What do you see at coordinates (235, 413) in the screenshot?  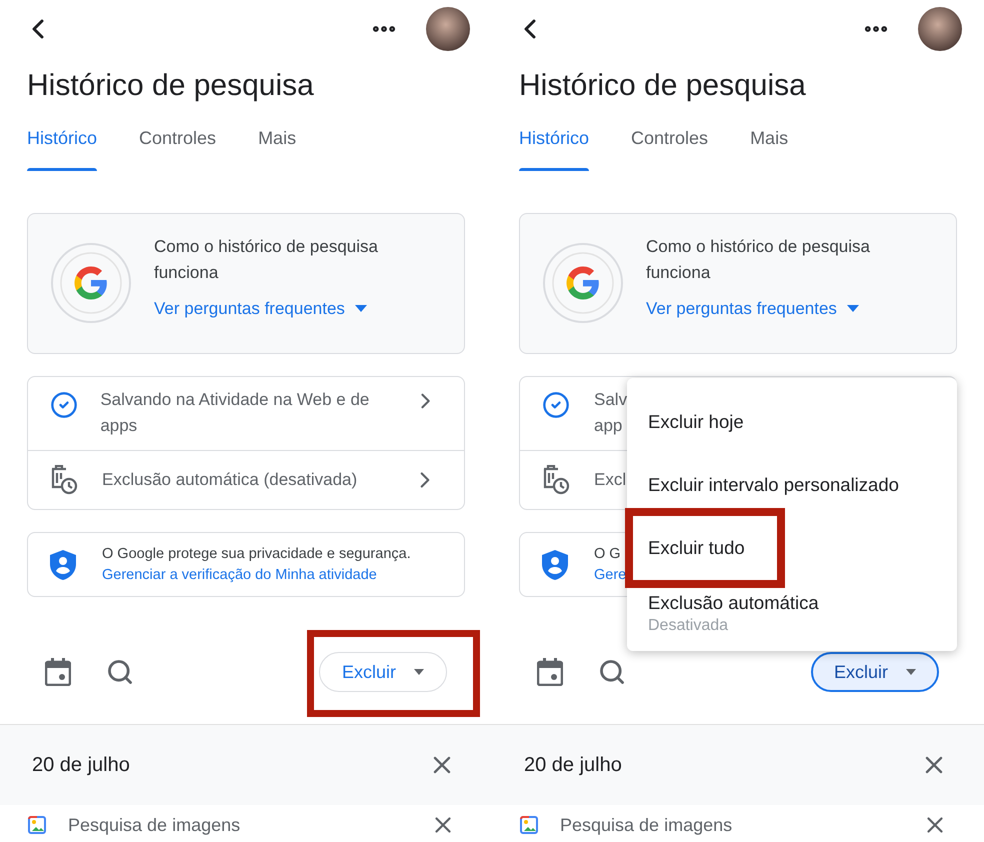 I see `setting-label: Salvando na Atividade na Web e de apps` at bounding box center [235, 413].